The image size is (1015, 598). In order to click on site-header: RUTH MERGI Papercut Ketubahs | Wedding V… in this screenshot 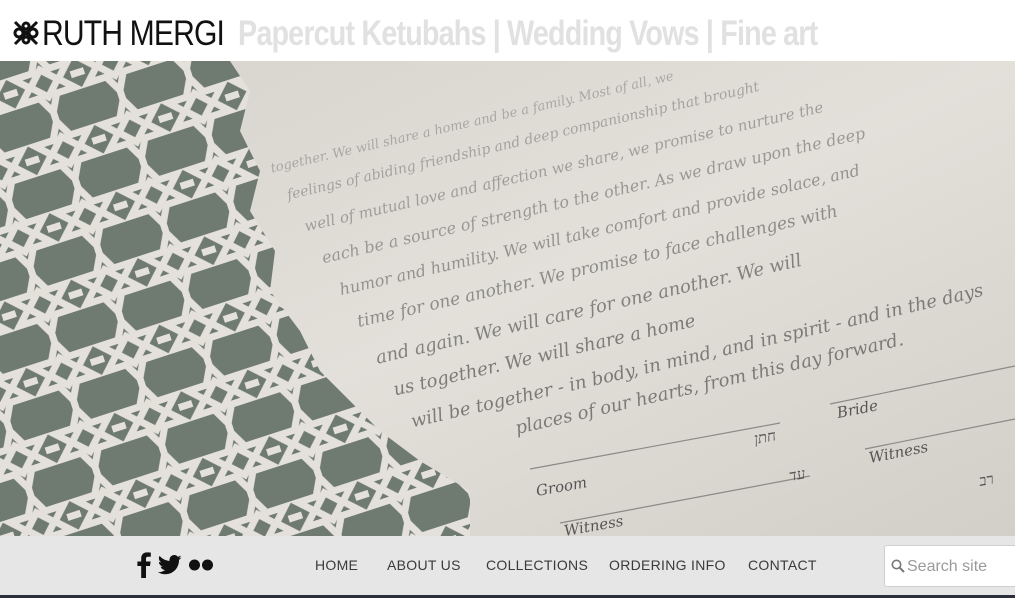, I will do `click(507, 30)`.